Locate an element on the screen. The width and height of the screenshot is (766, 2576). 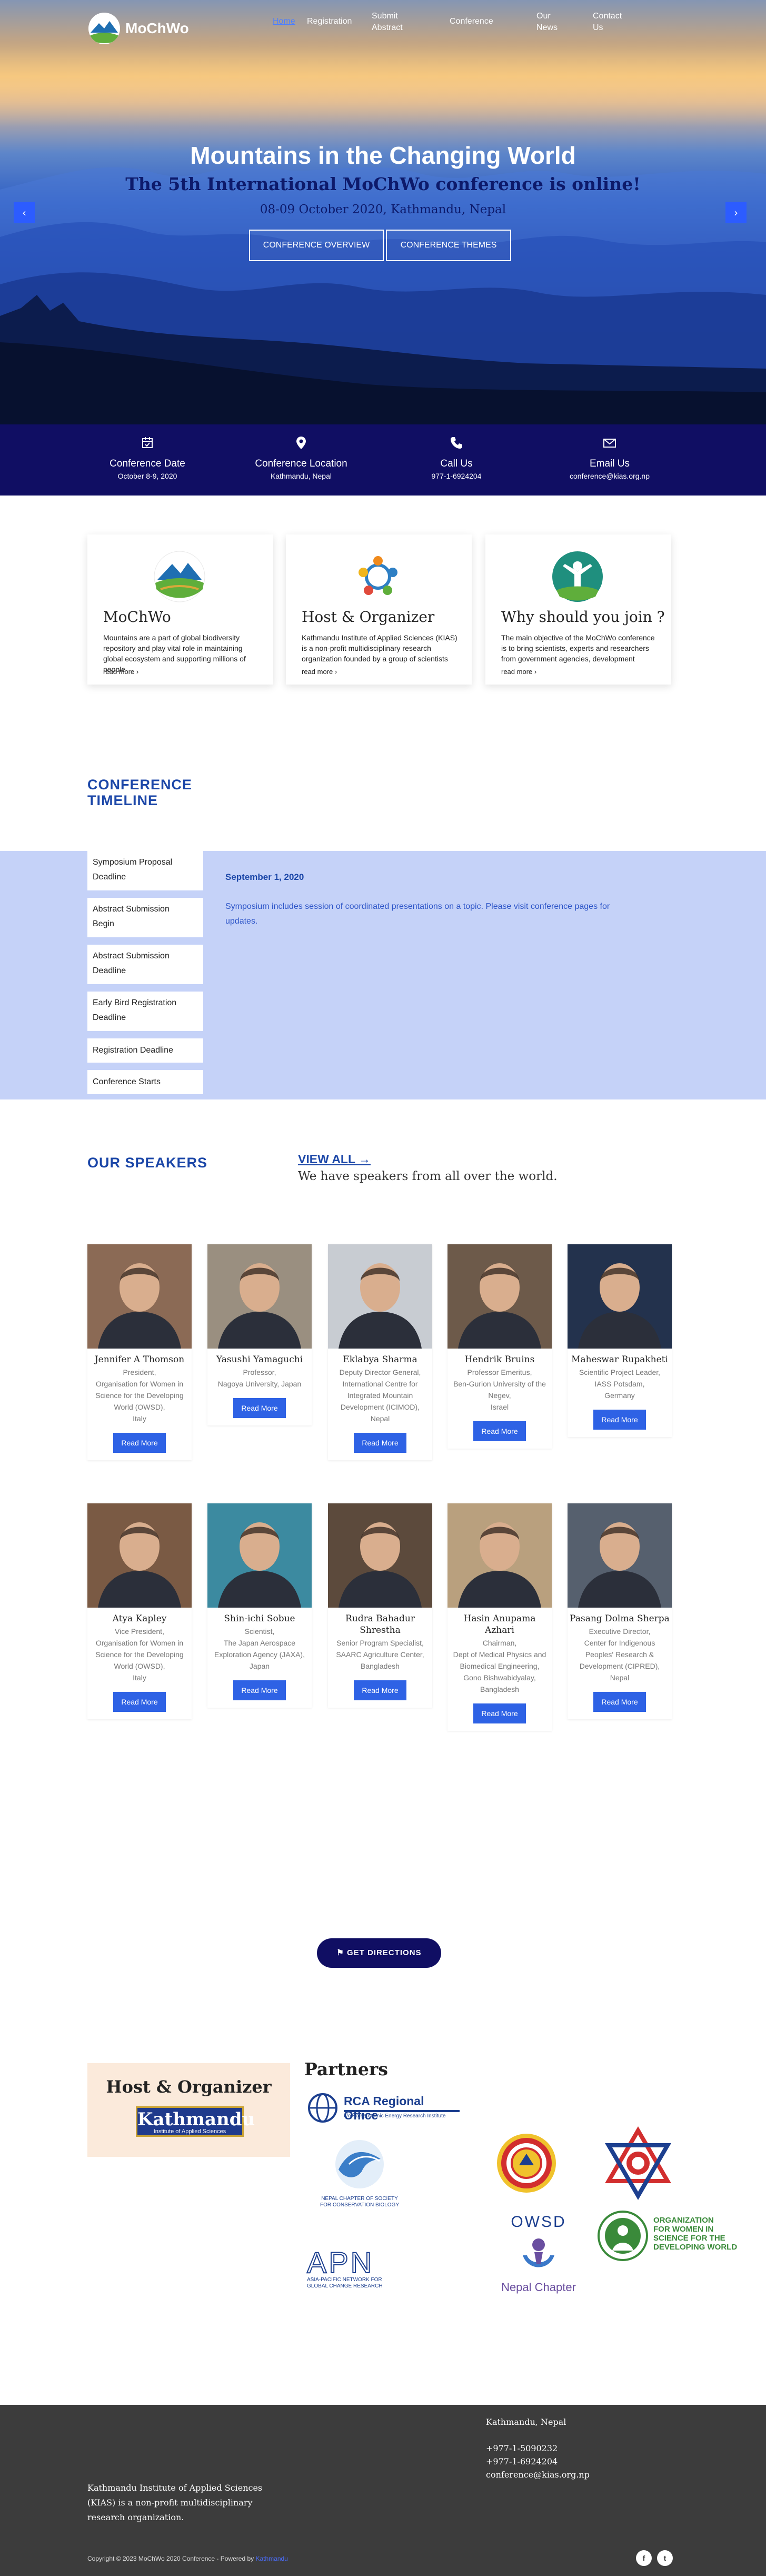
info-conference-location: Conference Location Kathmandu, Nepal is located at coordinates (301, 458).